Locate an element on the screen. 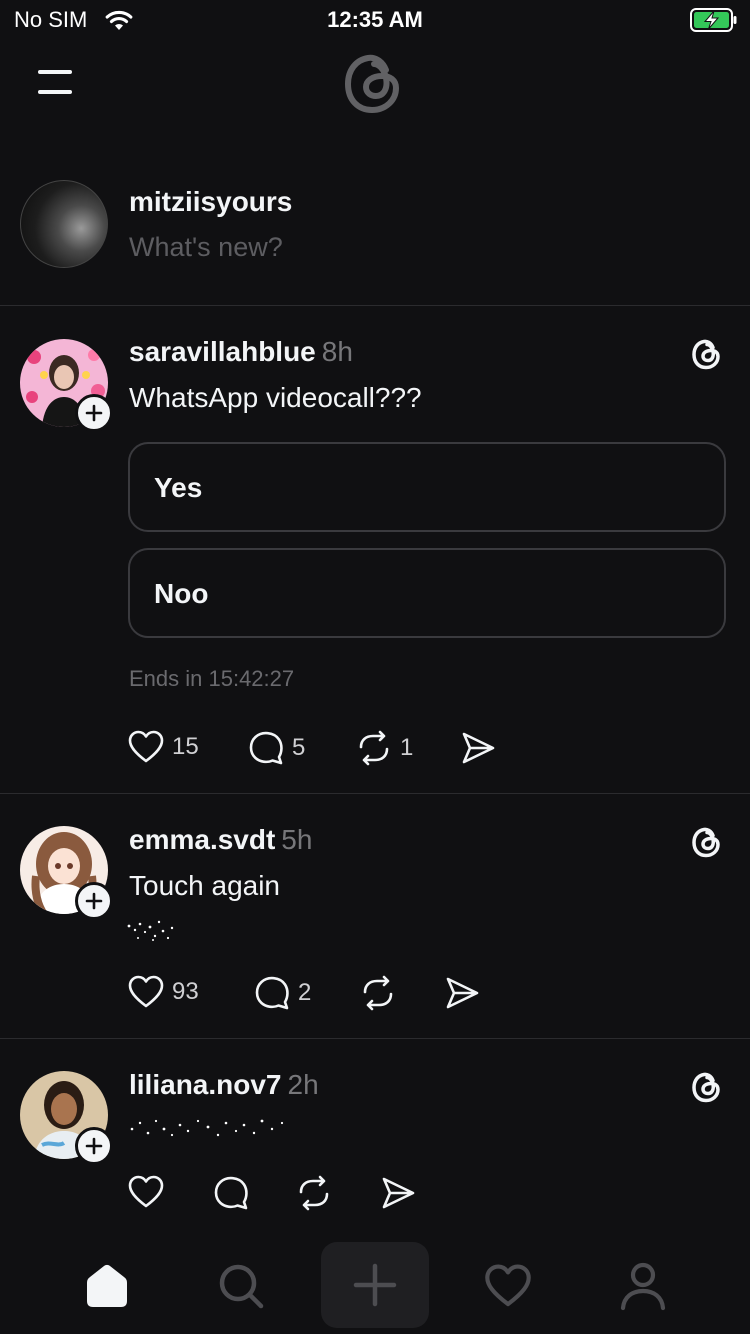  reply-button is located at coordinates (231, 1193).